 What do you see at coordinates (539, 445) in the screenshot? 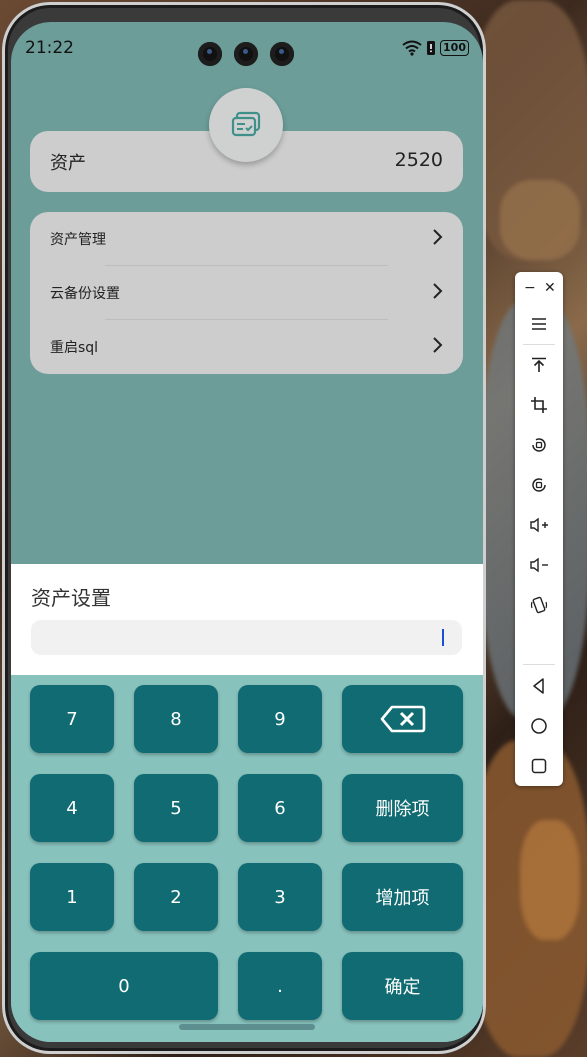
I see `rotate-left-icon` at bounding box center [539, 445].